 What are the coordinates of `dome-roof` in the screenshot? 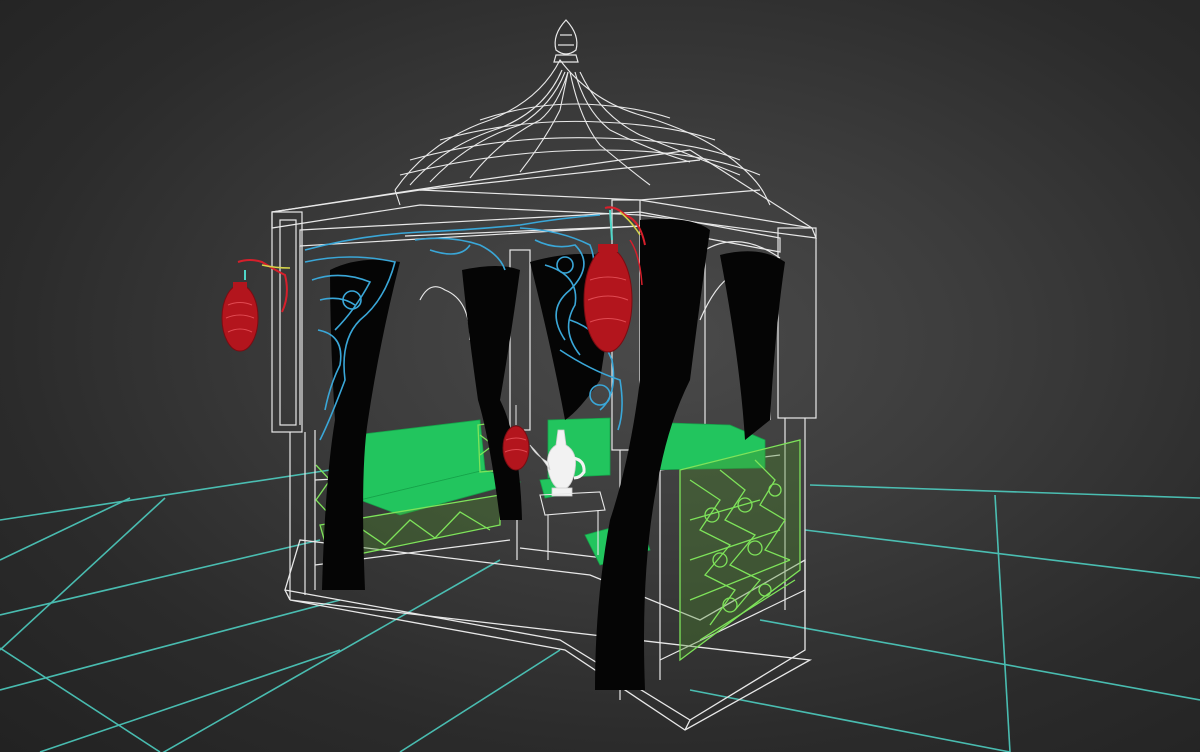 It's located at (582, 132).